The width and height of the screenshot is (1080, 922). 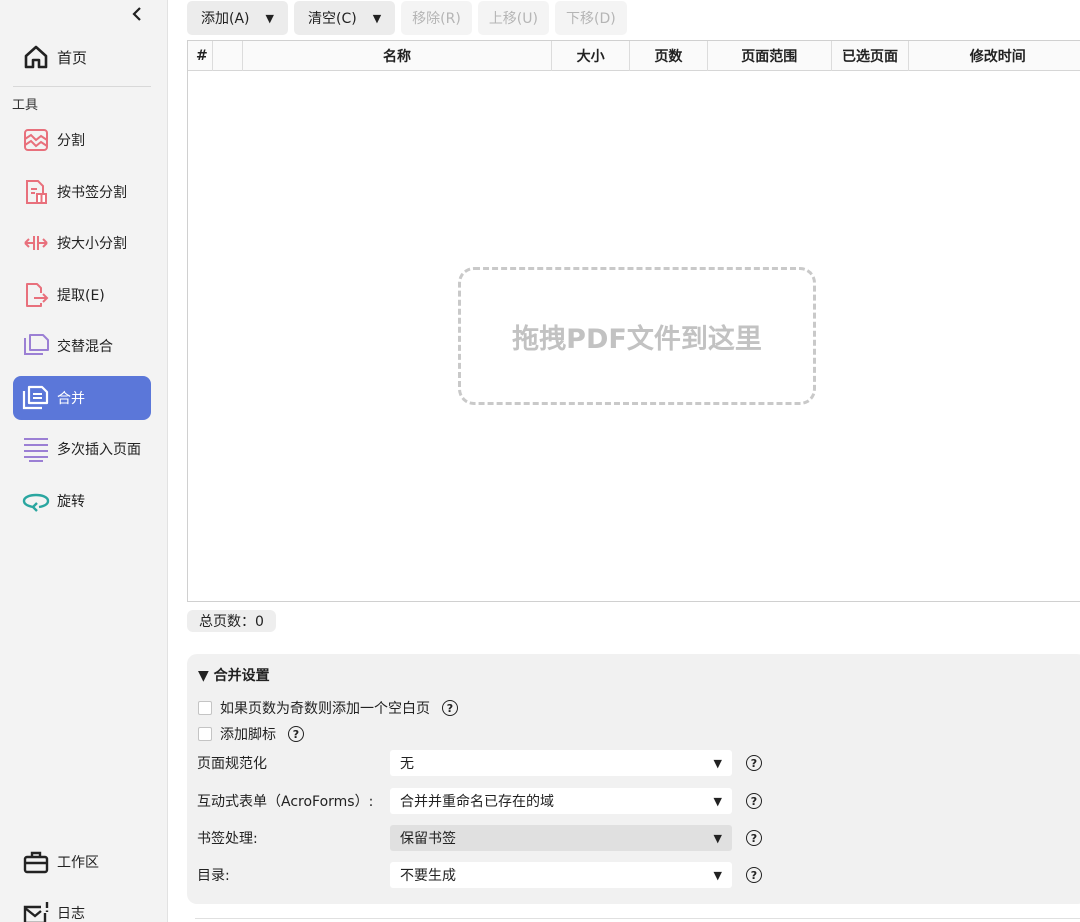 I want to click on sidebar-item-label: 提取(E), so click(x=81, y=296).